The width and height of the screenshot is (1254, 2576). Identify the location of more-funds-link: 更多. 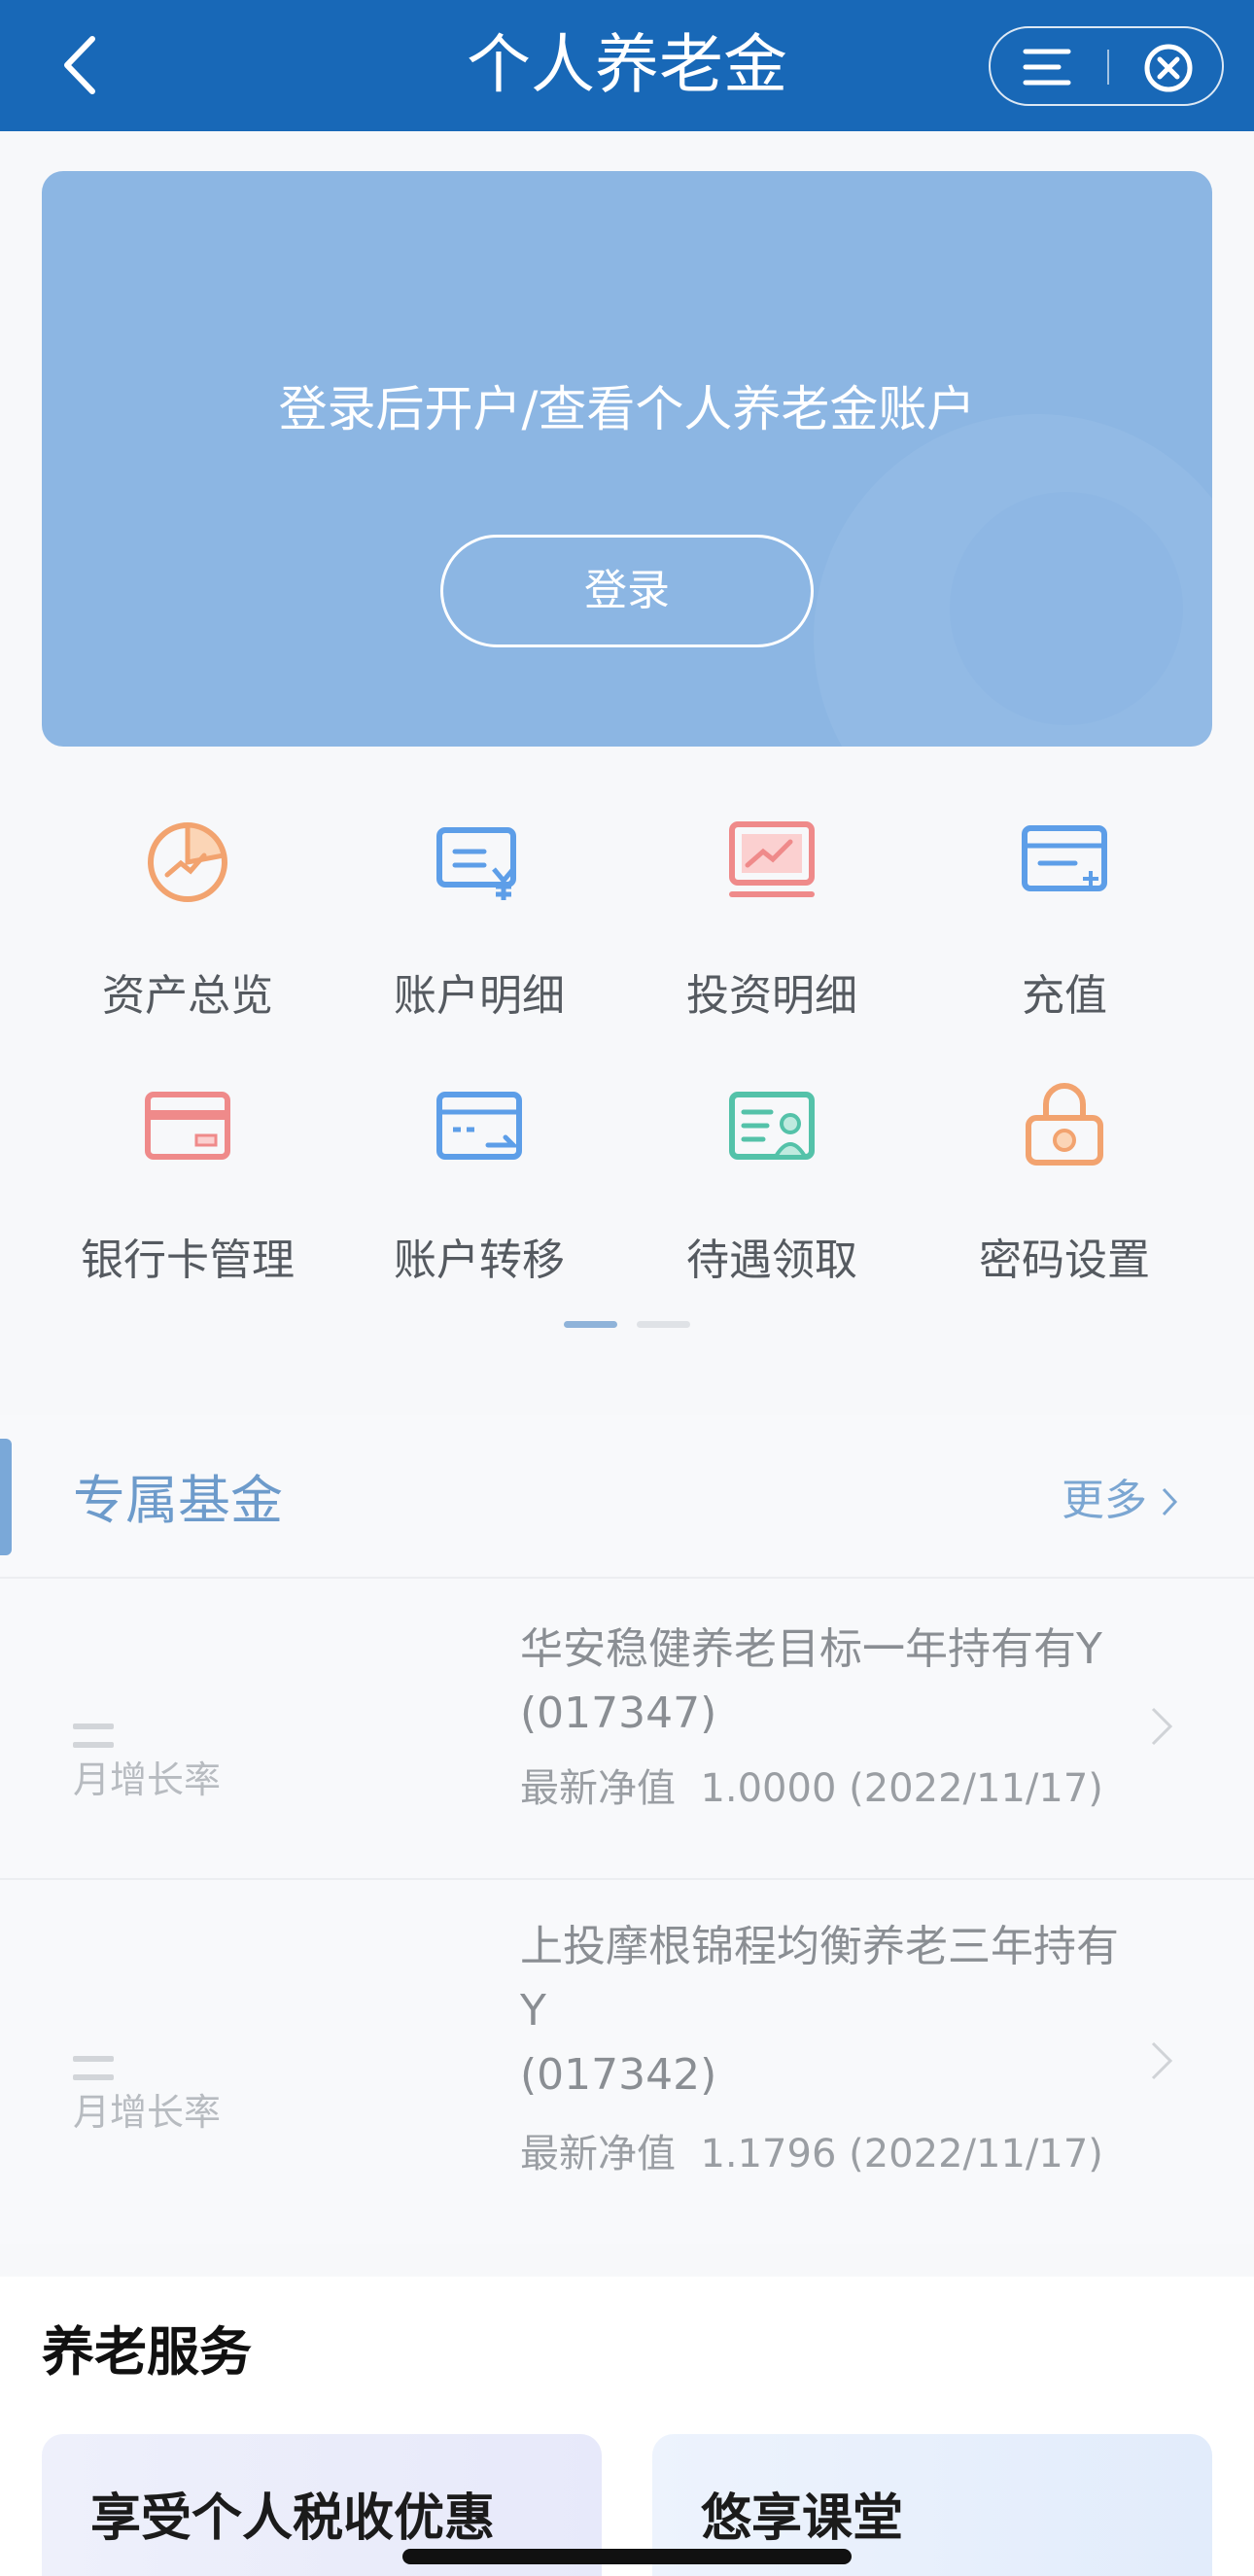
(1120, 1502).